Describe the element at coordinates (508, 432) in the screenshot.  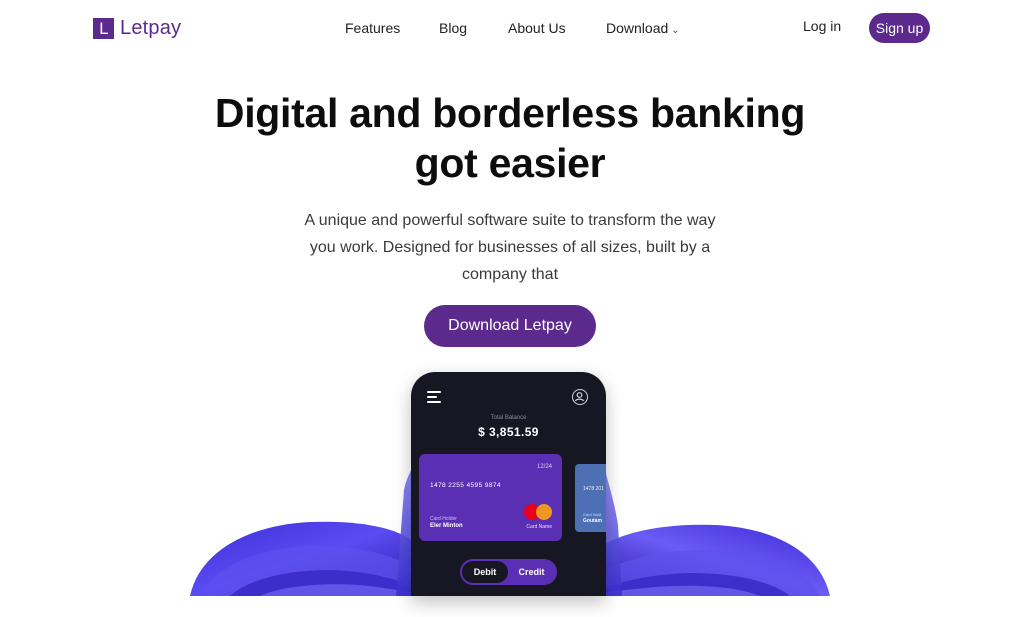
I see `total-balance-value: $ 3,851.59` at that location.